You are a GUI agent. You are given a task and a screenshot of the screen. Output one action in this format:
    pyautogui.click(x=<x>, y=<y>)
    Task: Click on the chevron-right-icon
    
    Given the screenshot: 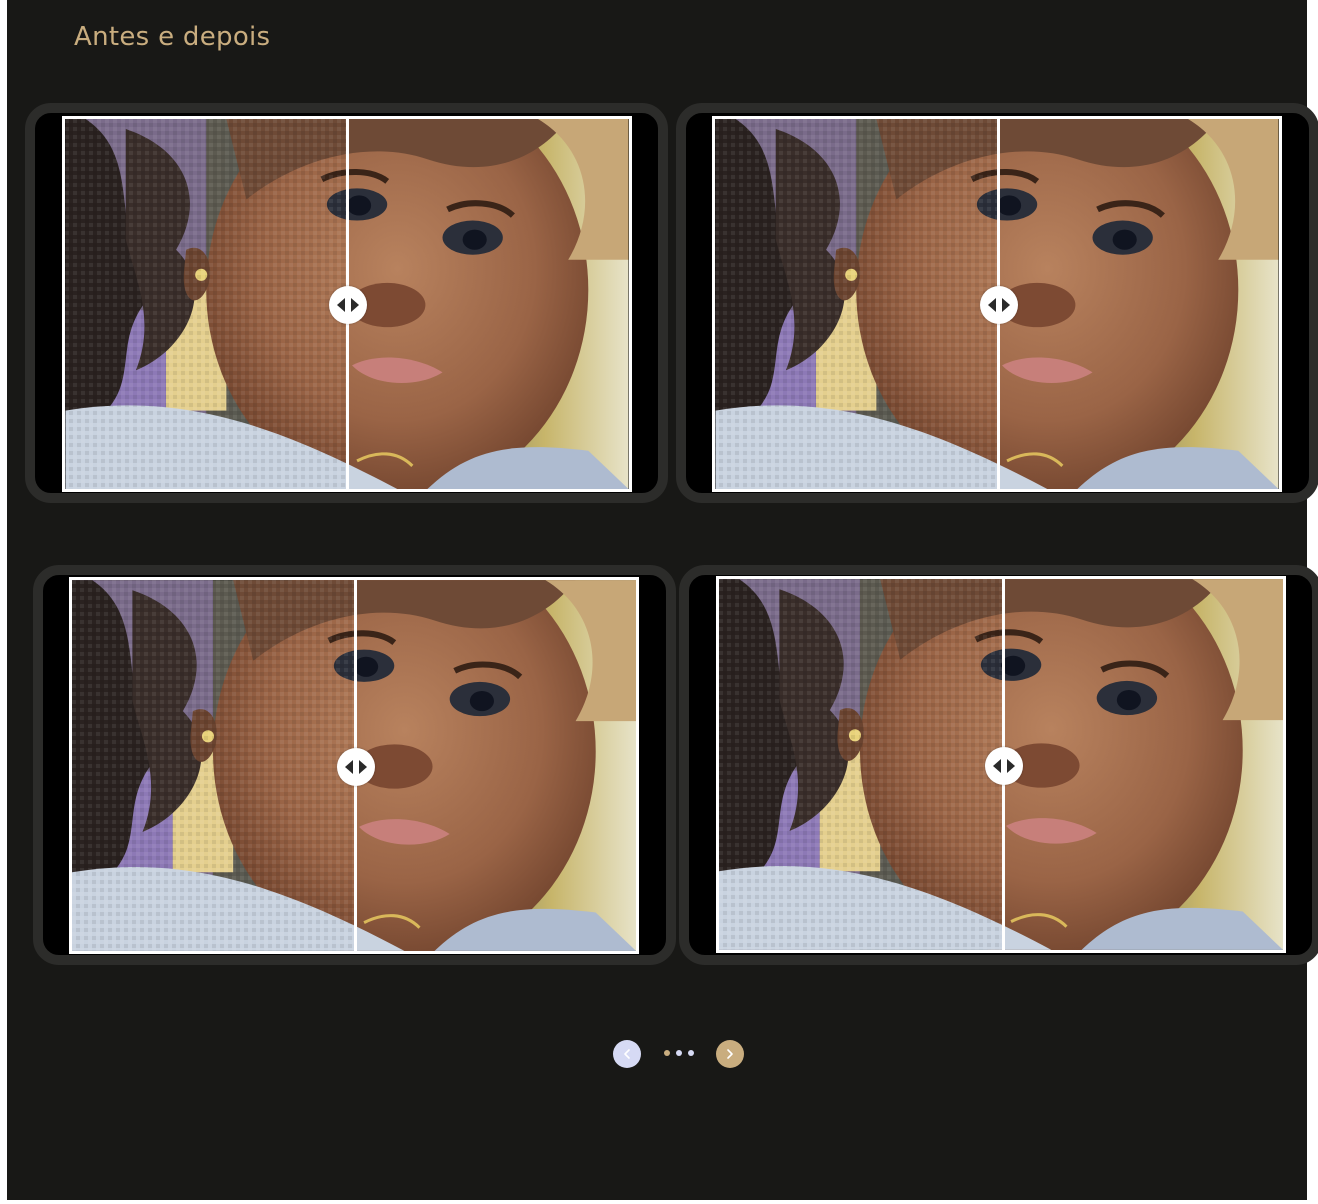 What is the action you would take?
    pyautogui.click(x=730, y=1054)
    